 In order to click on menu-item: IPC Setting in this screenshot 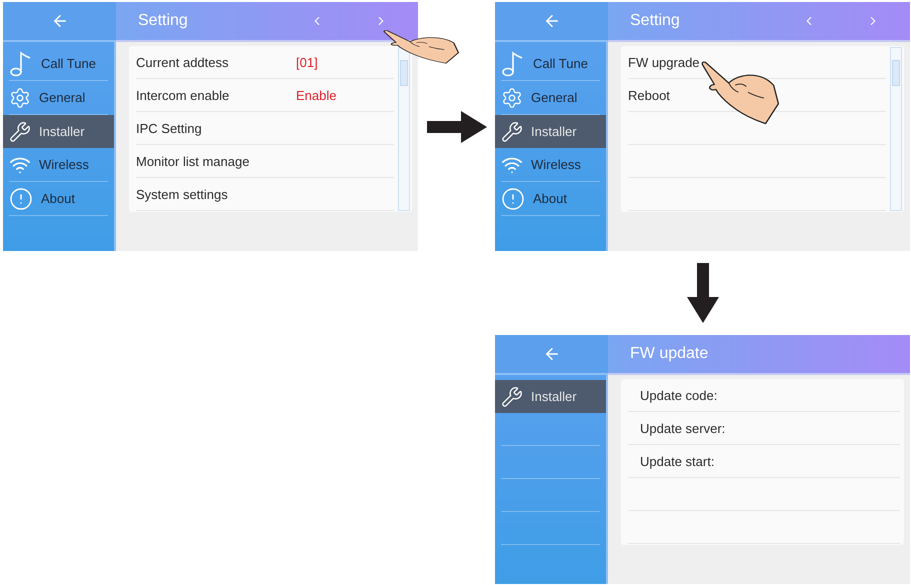, I will do `click(169, 128)`.